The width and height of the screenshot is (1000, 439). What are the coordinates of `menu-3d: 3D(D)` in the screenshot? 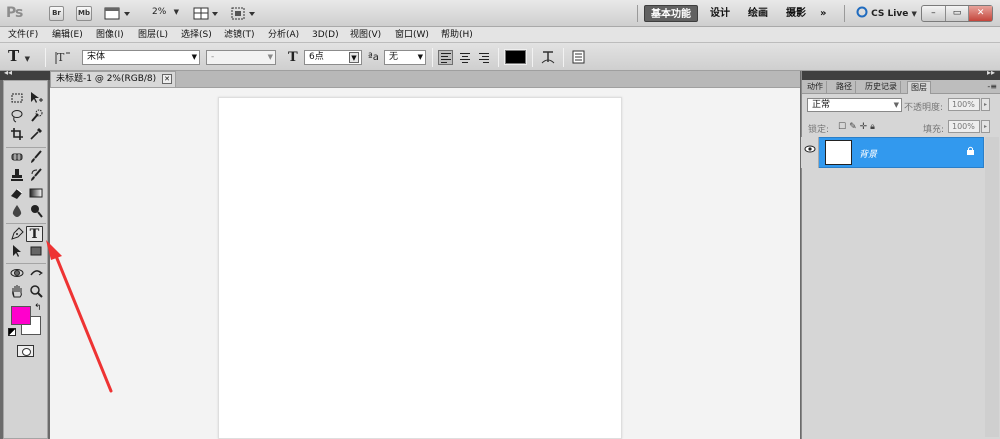 It's located at (325, 35).